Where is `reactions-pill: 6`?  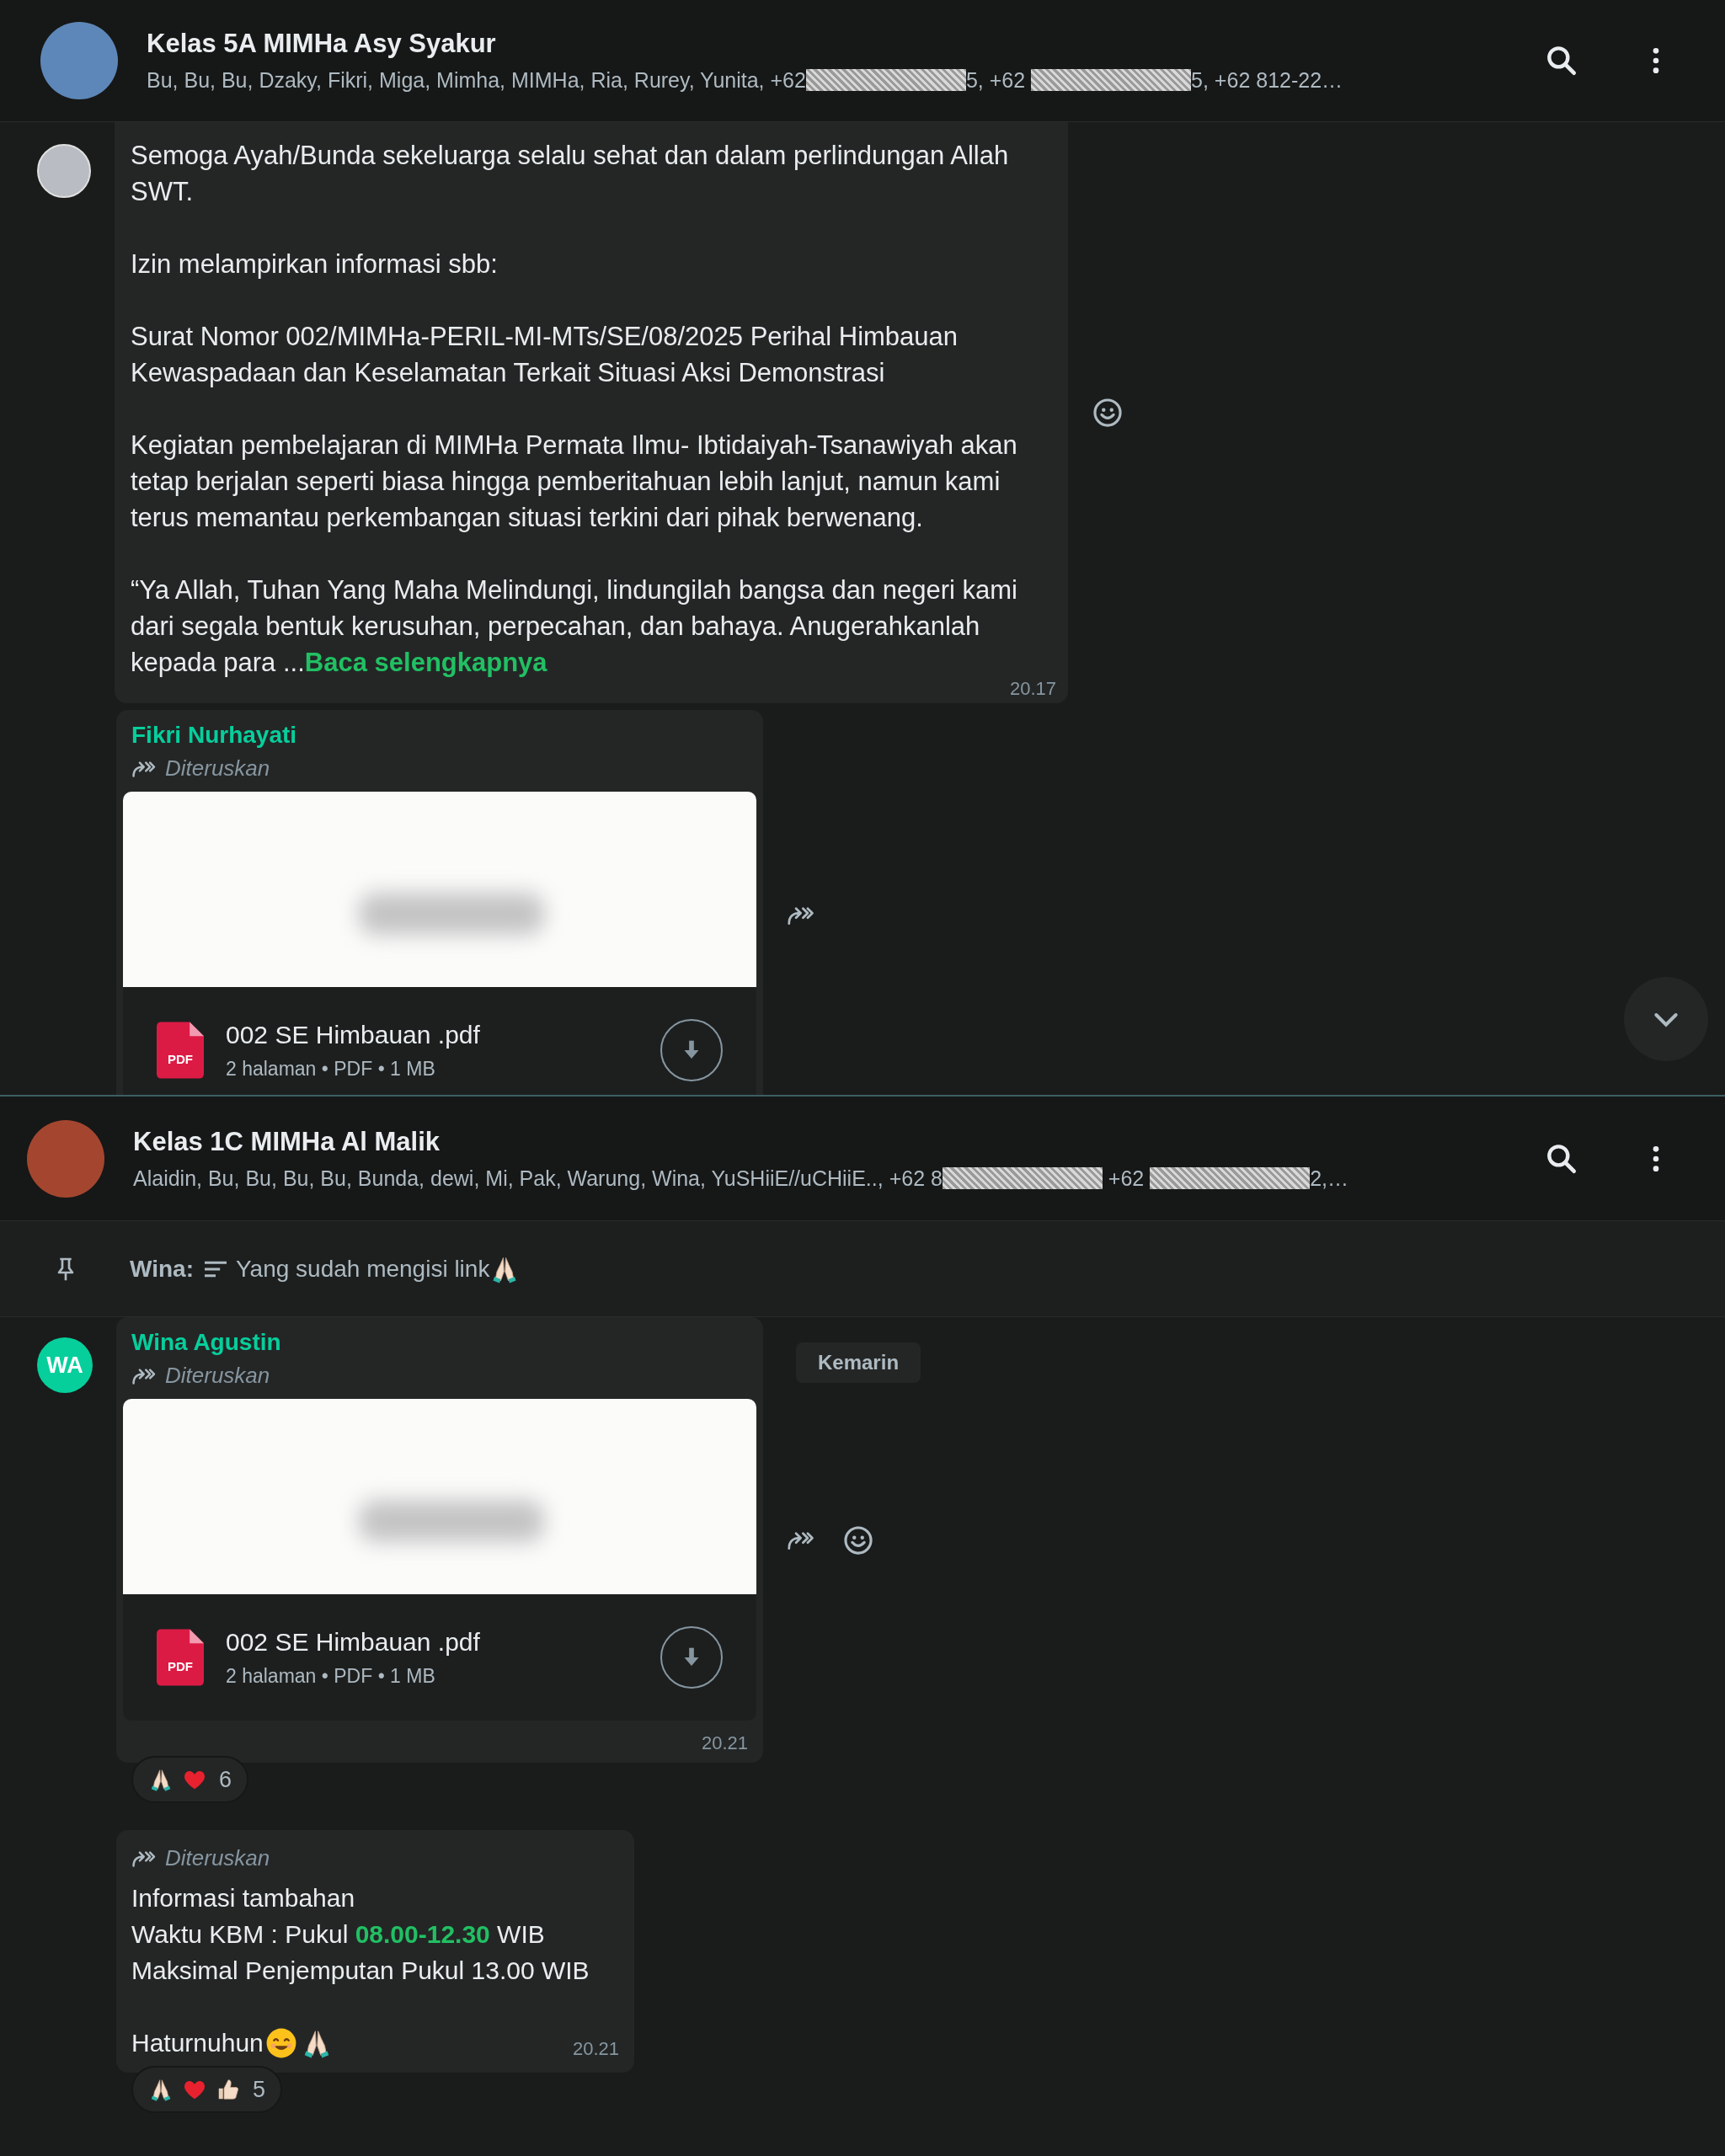
reactions-pill: 6 is located at coordinates (190, 1779).